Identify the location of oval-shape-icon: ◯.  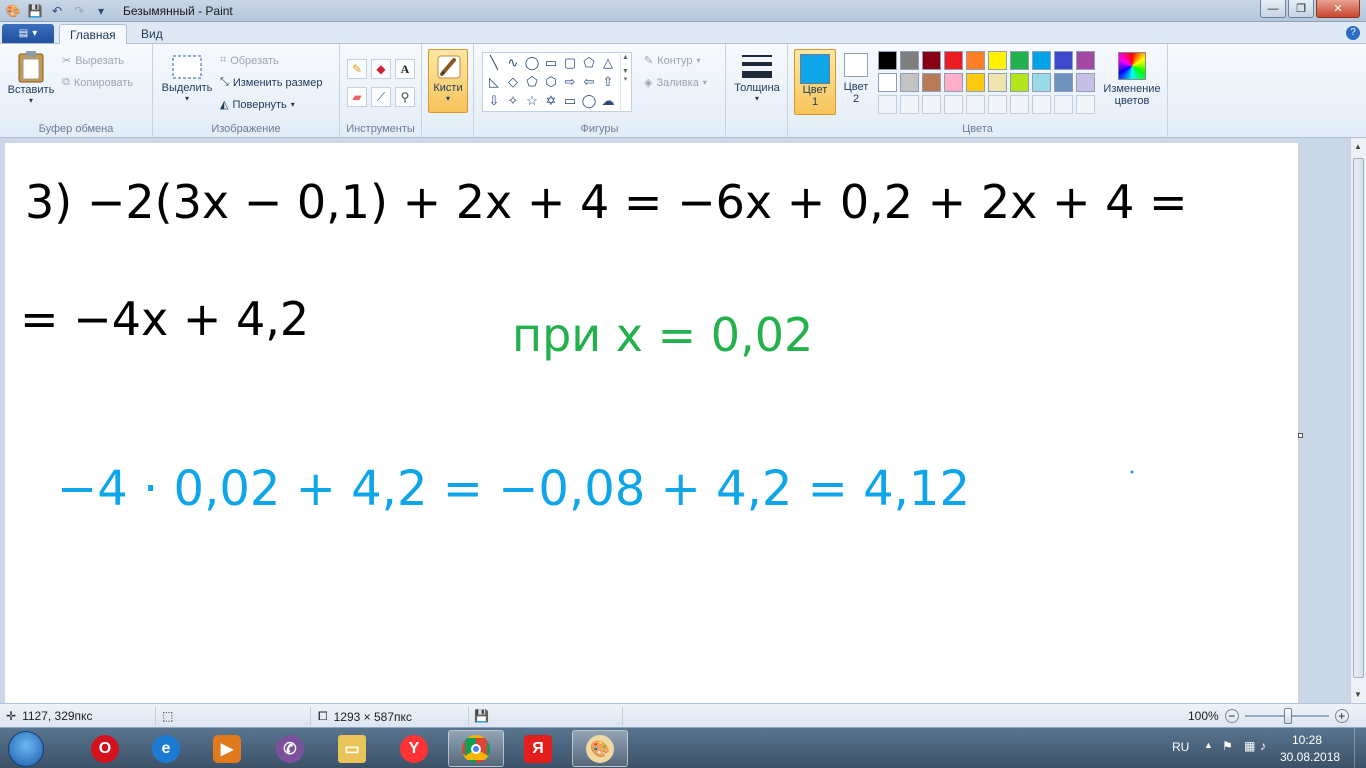
(532, 63).